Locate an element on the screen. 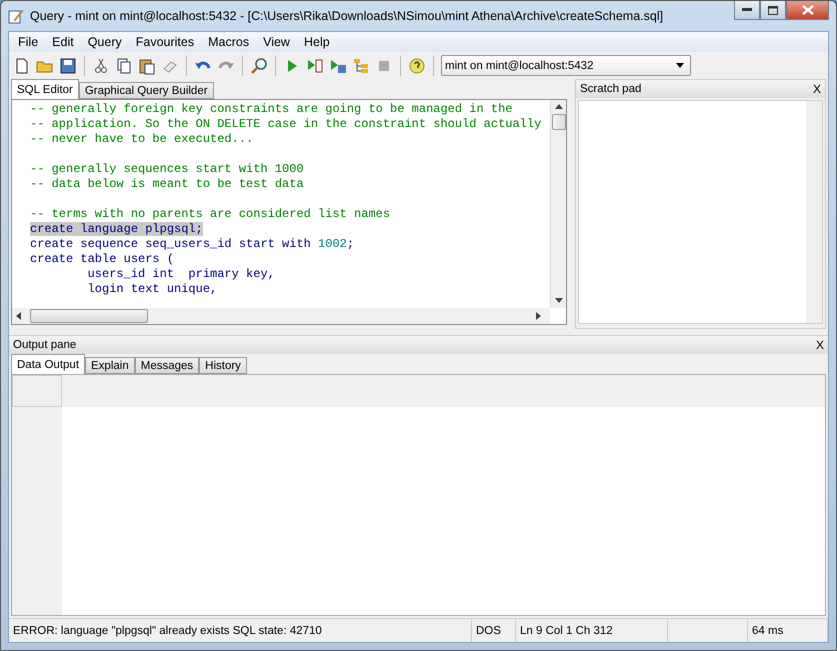  close-icon is located at coordinates (808, 10).